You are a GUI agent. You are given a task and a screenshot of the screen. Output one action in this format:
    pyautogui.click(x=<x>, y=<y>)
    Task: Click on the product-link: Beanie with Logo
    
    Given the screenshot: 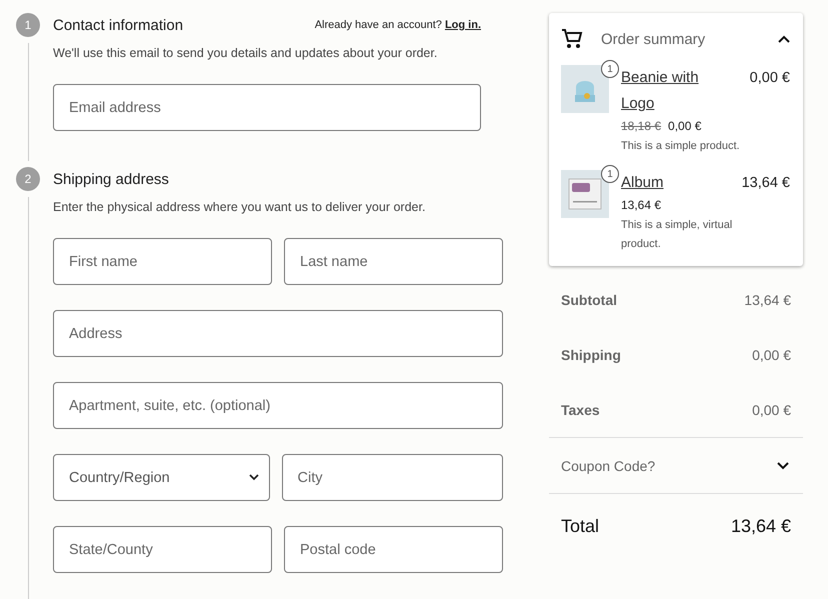 What is the action you would take?
    pyautogui.click(x=671, y=91)
    